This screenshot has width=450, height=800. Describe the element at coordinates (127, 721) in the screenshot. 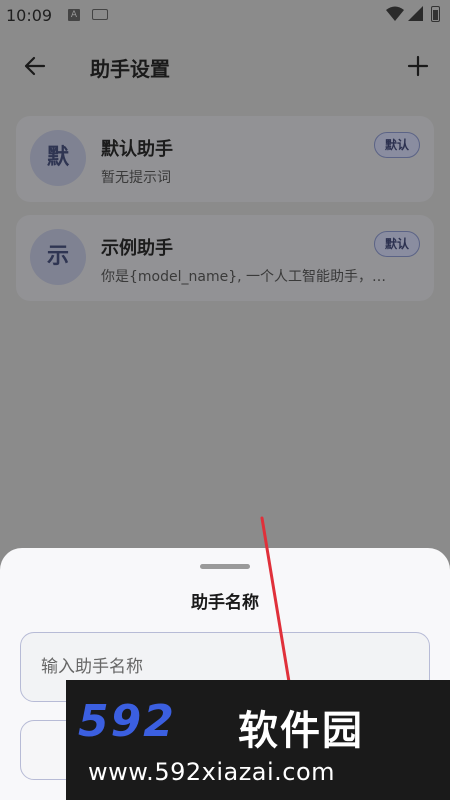

I see `watermark-logo-digits: 592` at that location.